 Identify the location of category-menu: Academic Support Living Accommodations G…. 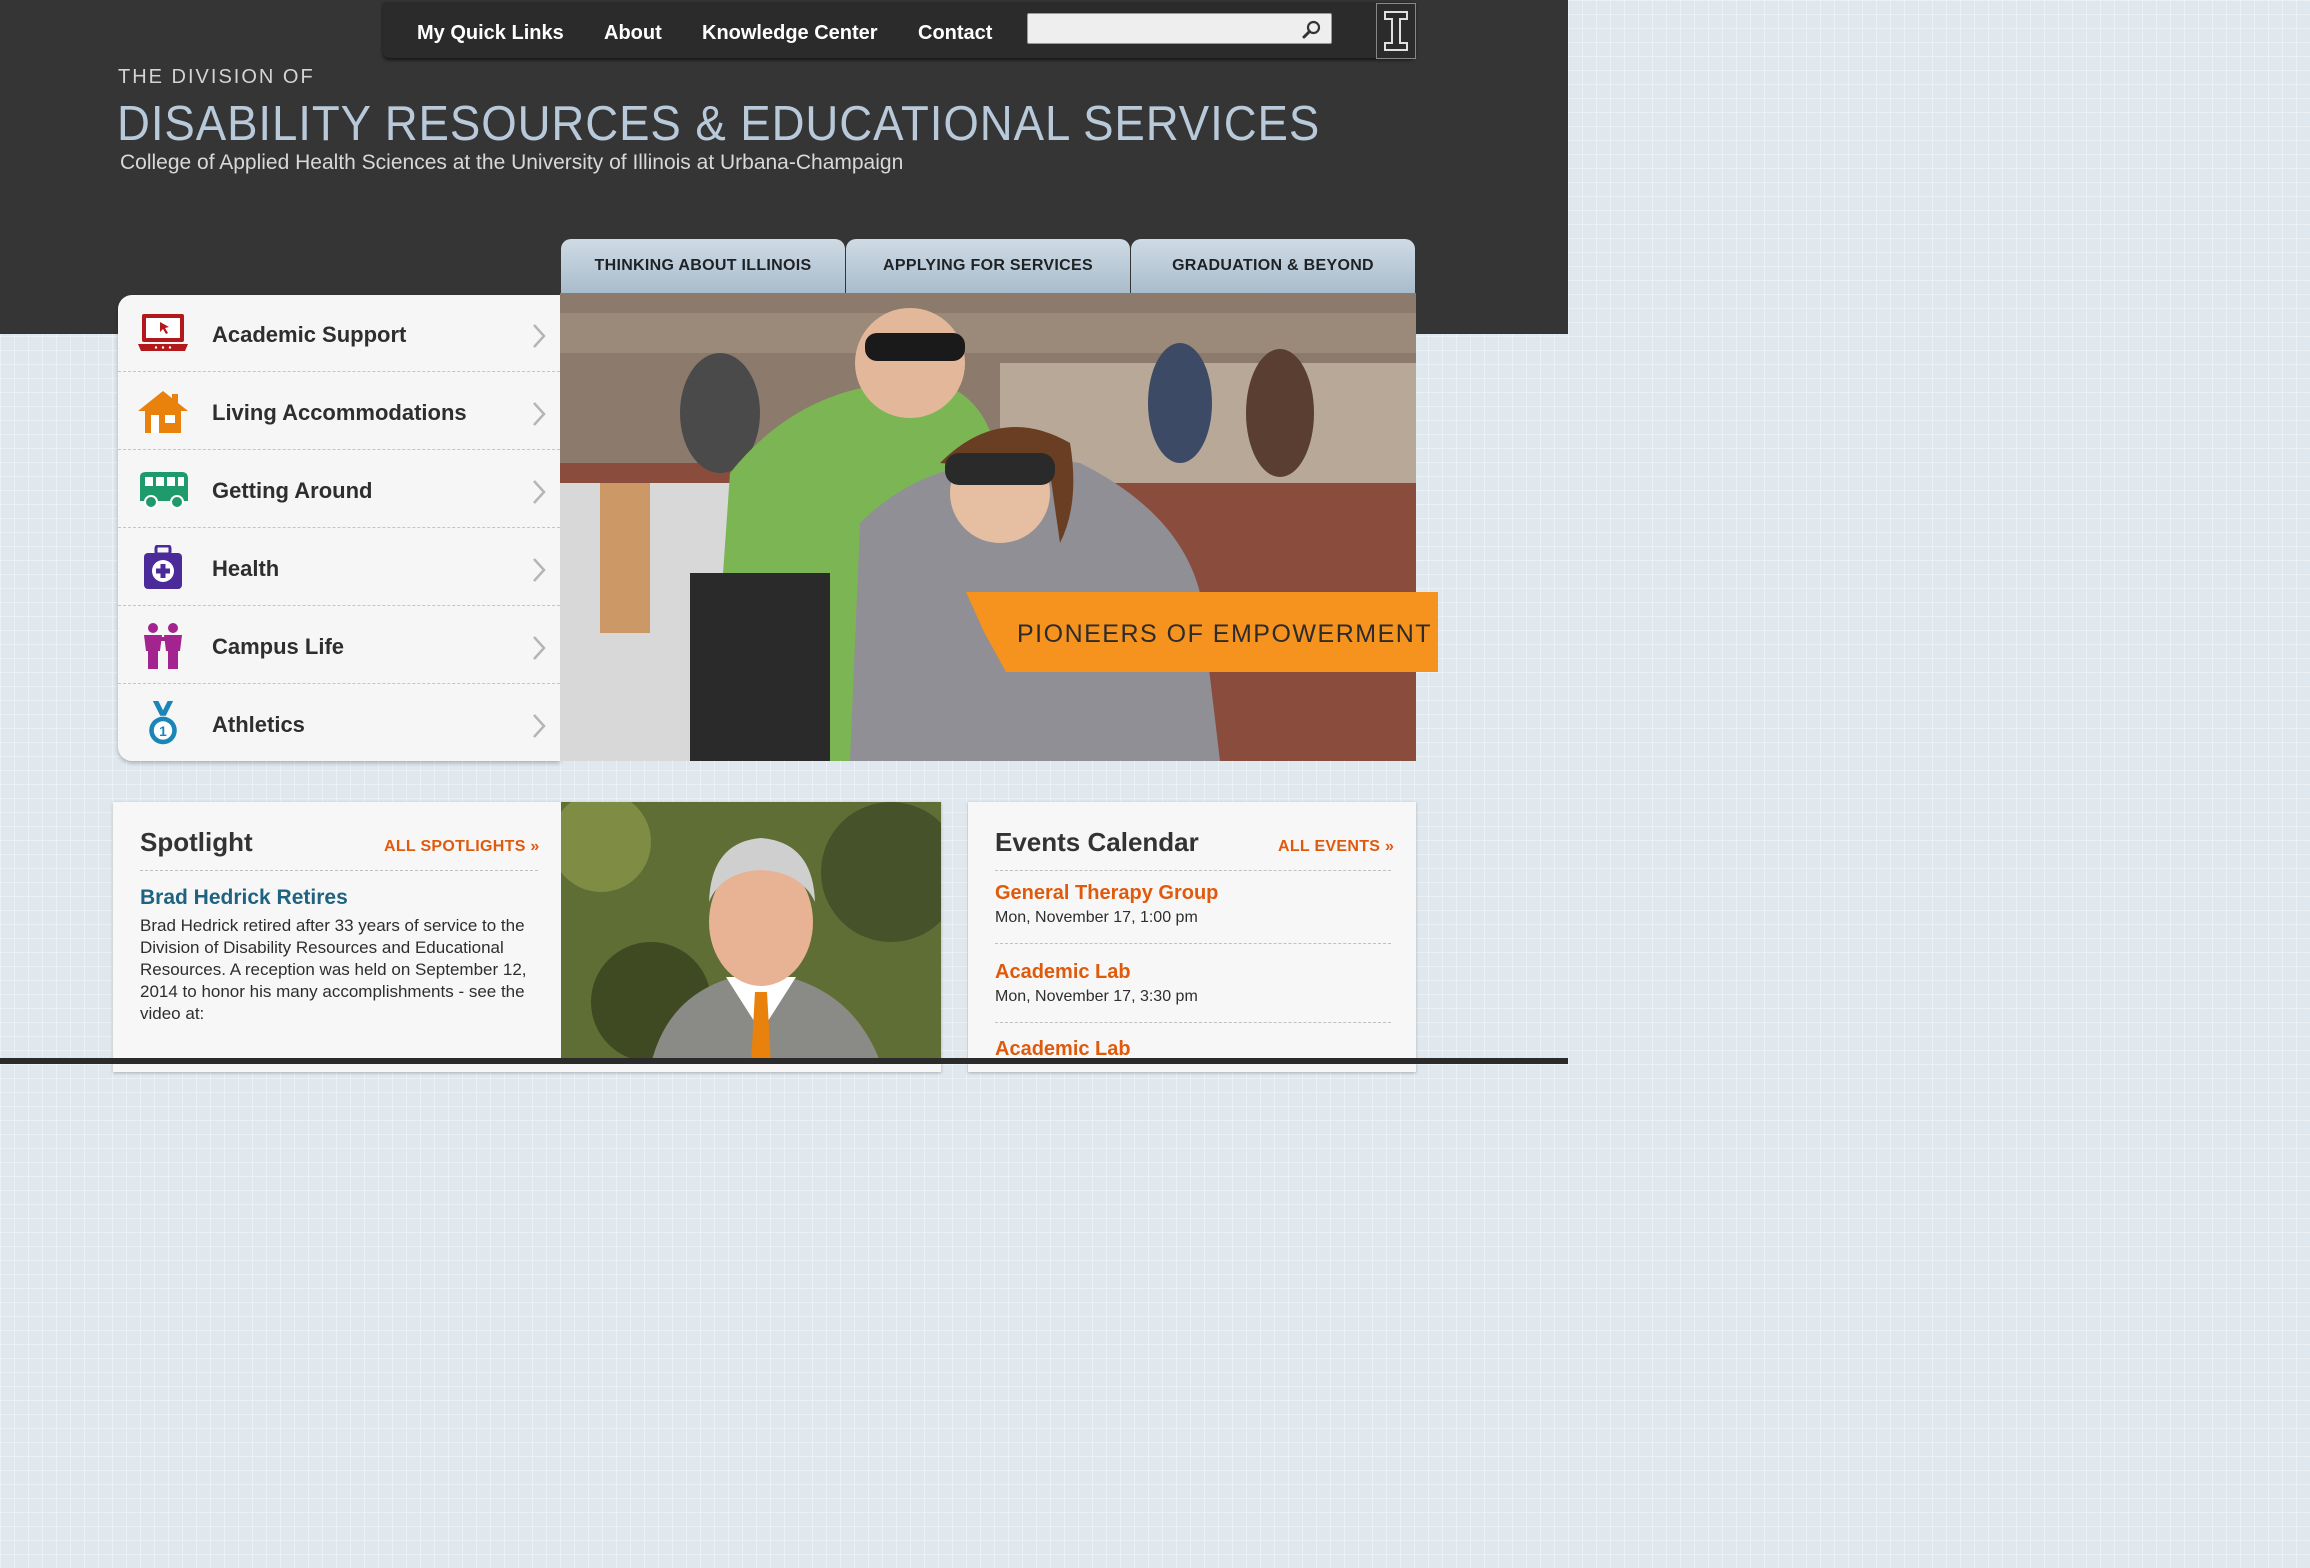
(339, 528).